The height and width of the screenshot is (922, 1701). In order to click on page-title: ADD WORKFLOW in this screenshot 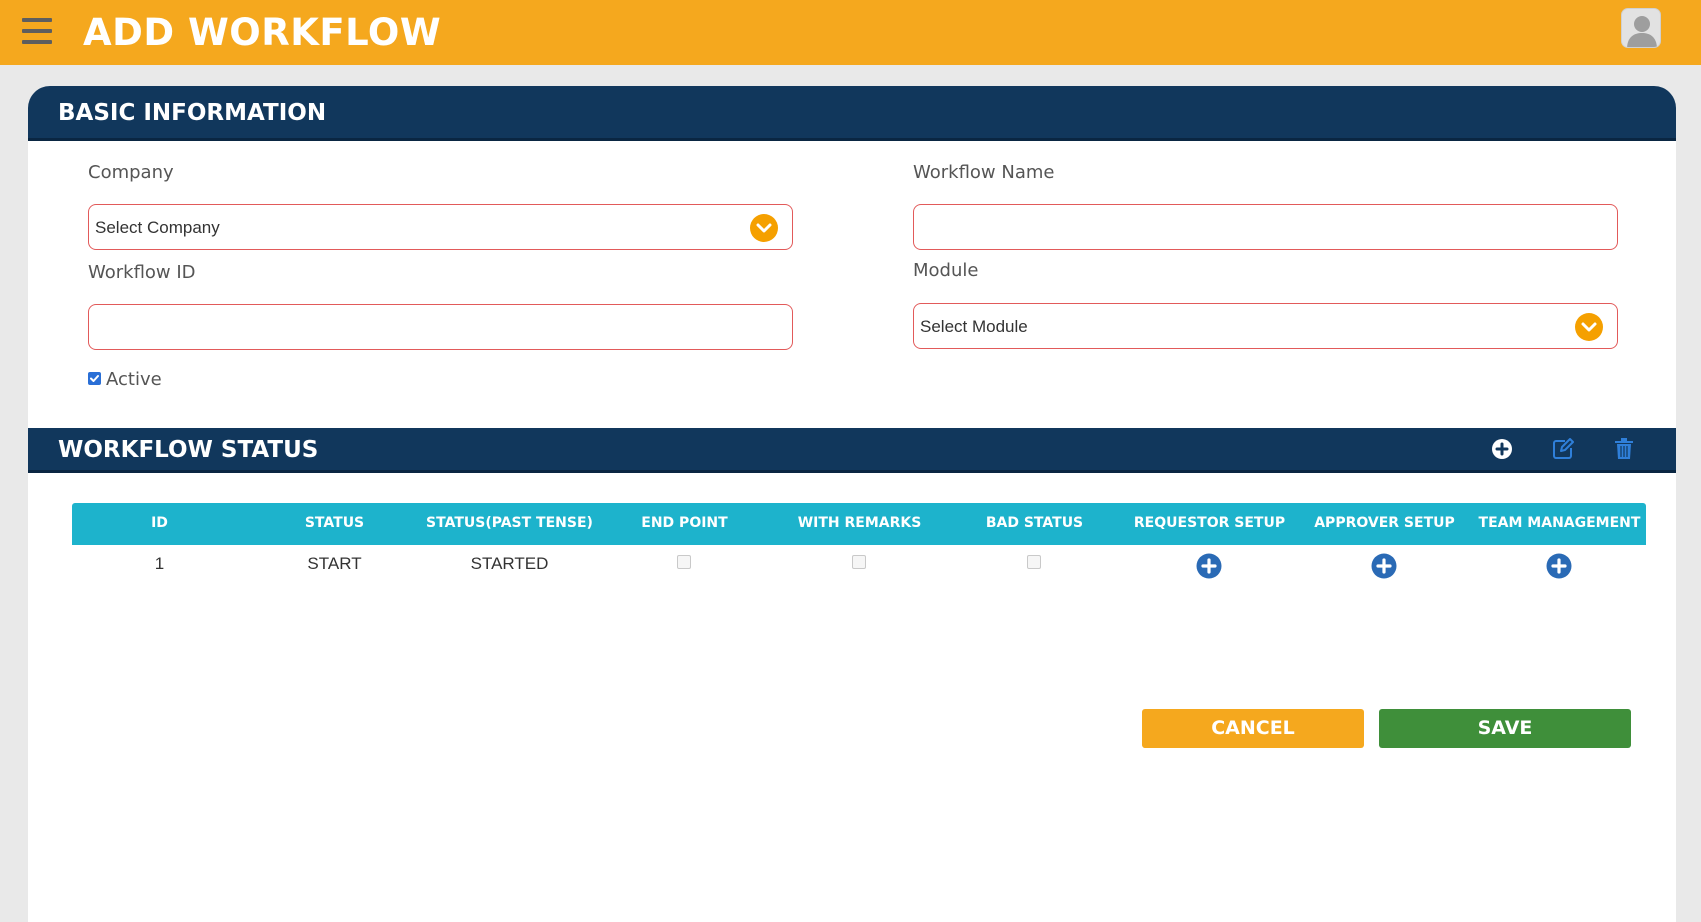, I will do `click(262, 32)`.